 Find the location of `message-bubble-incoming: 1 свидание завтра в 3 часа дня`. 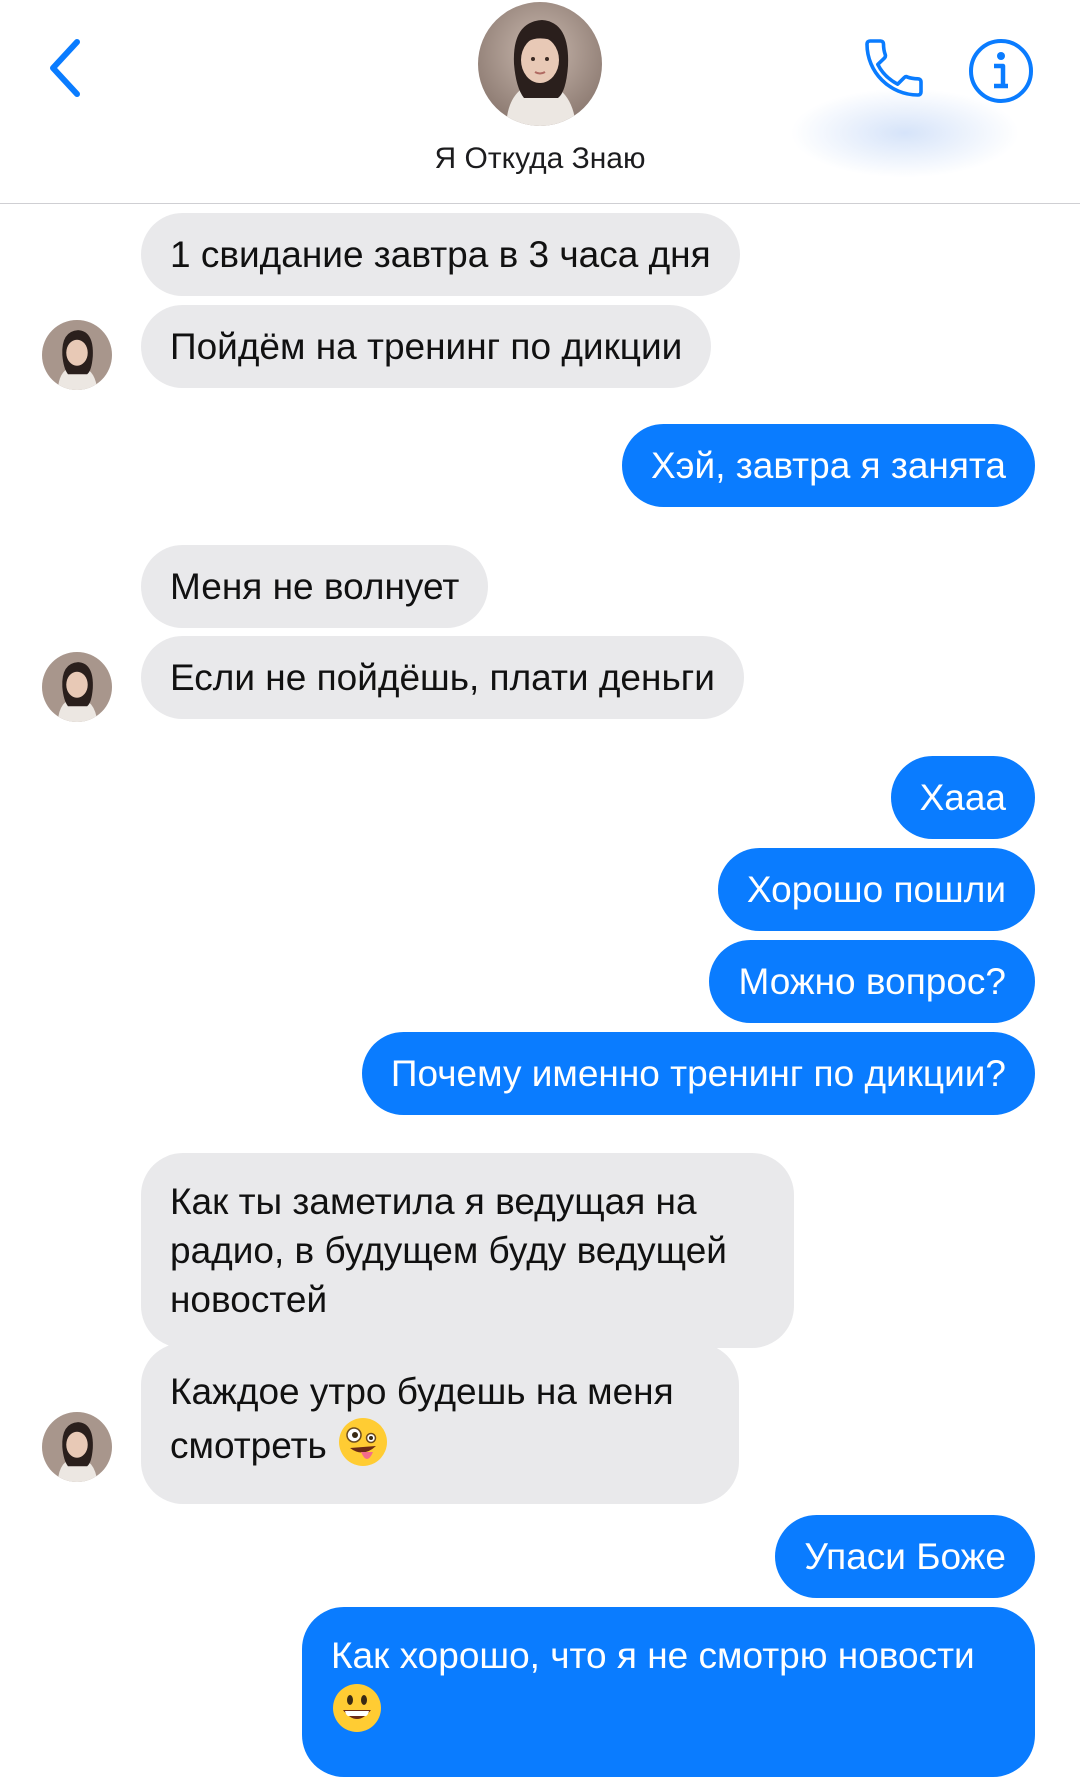

message-bubble-incoming: 1 свидание завтра в 3 часа дня is located at coordinates (440, 254).